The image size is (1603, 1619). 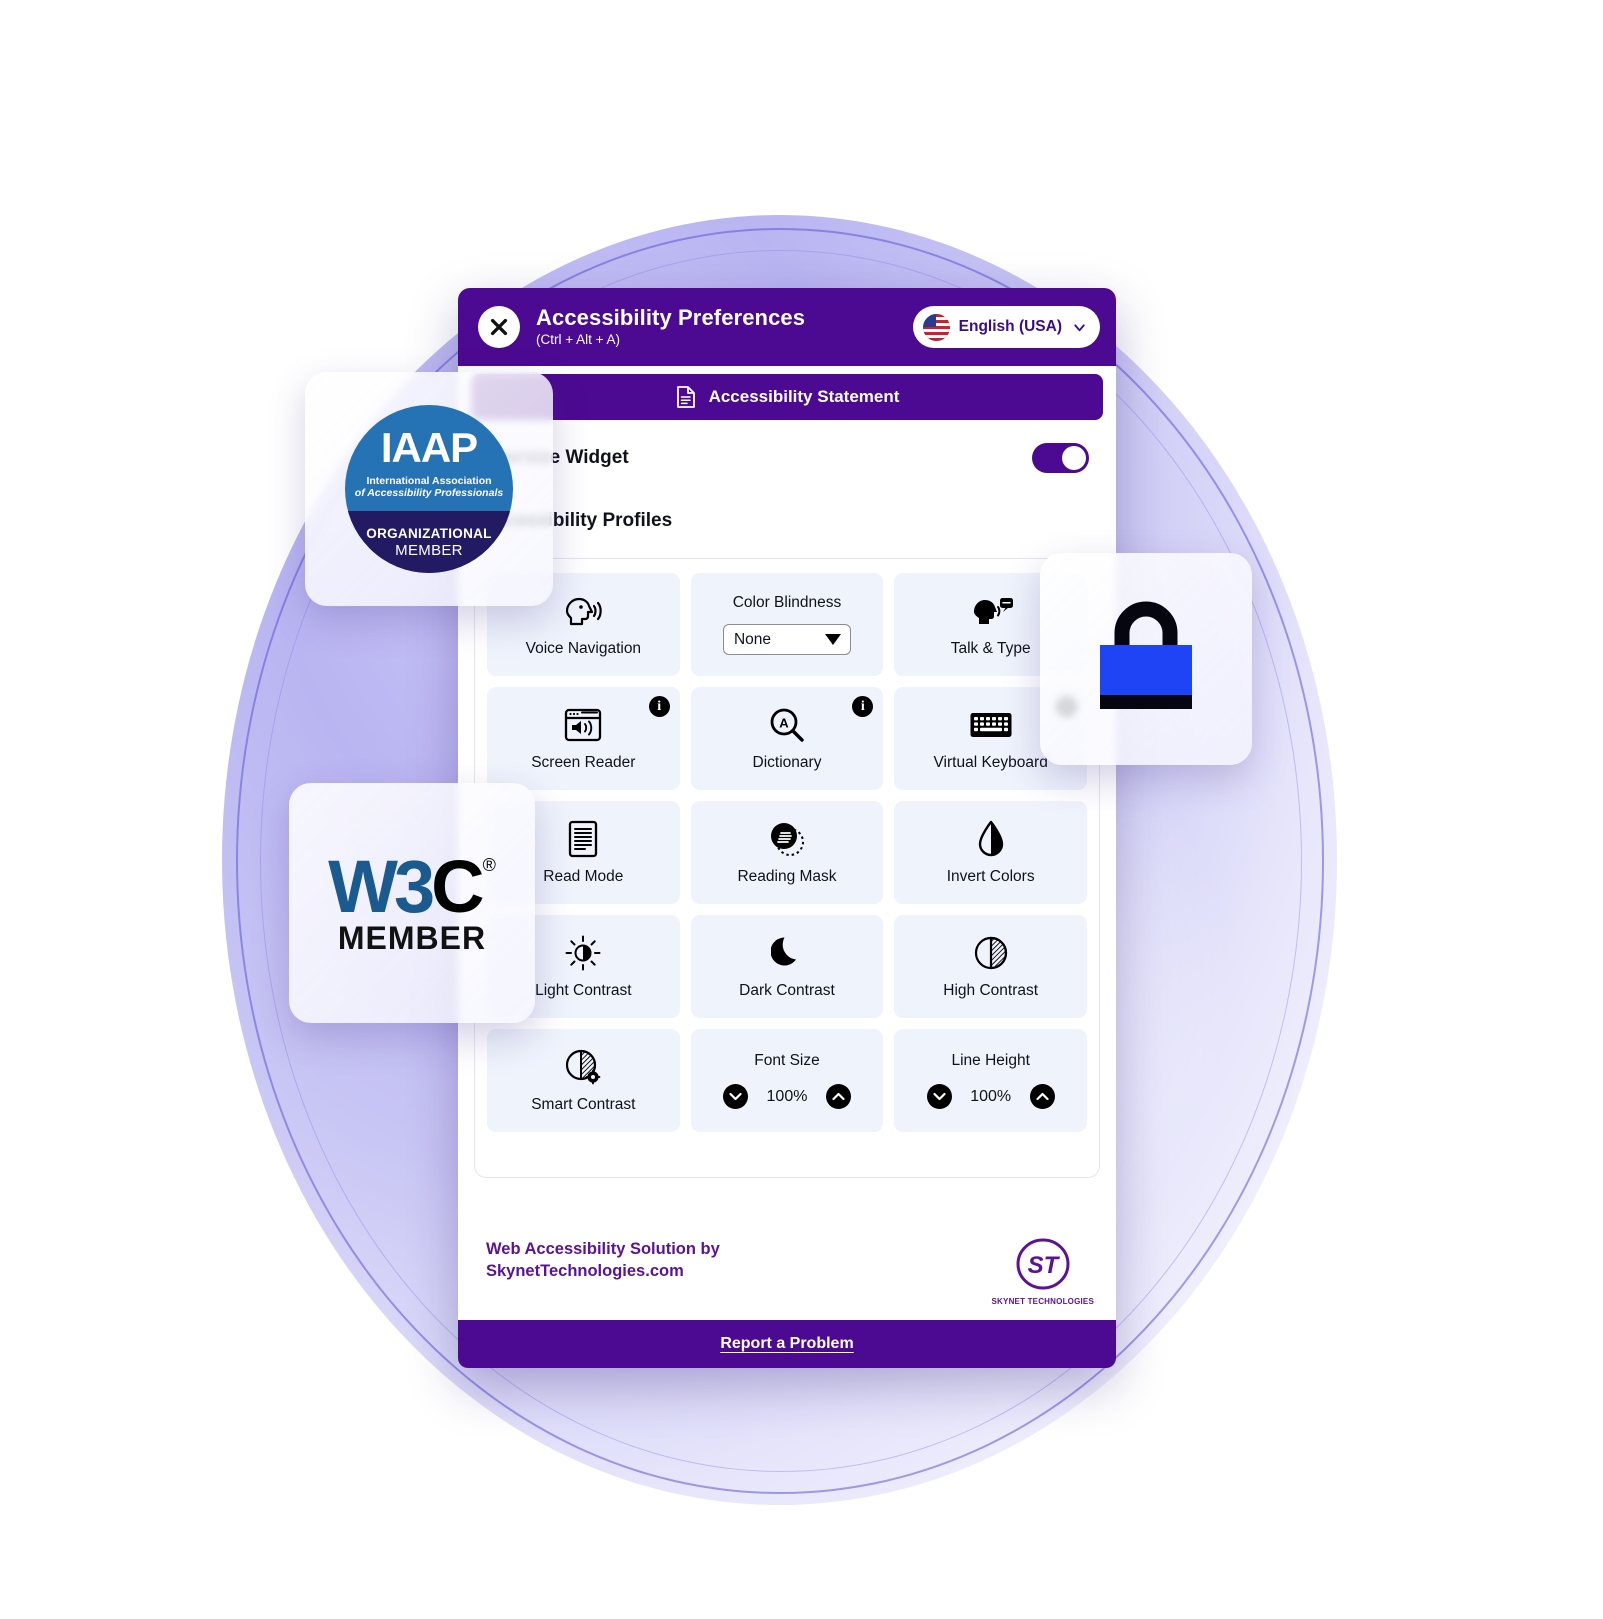 I want to click on tile-reading-mask: Reading Mask, so click(x=787, y=852).